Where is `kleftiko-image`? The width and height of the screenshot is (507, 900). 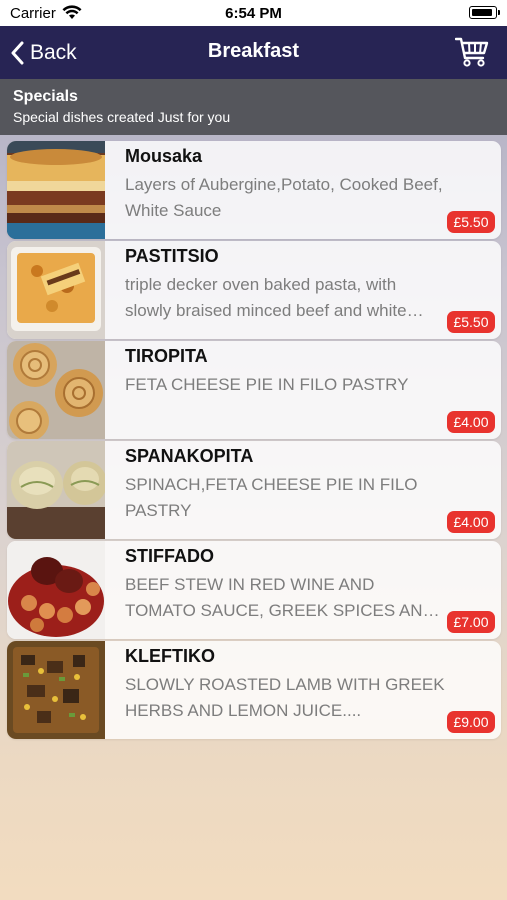 kleftiko-image is located at coordinates (56, 690).